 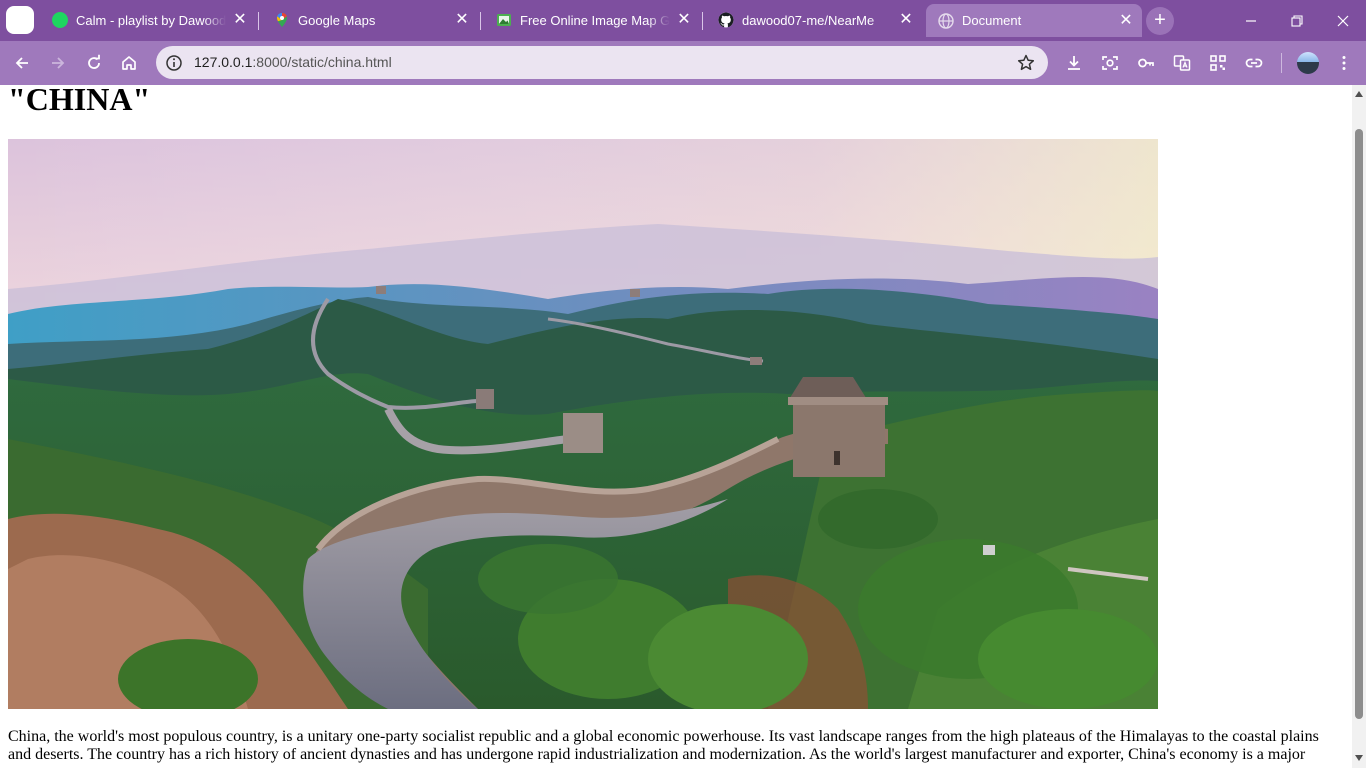 I want to click on qr-code-button, so click(x=1218, y=63).